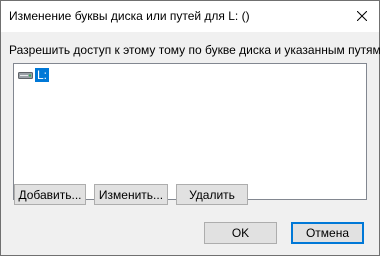  I want to click on close-button, so click(362, 16).